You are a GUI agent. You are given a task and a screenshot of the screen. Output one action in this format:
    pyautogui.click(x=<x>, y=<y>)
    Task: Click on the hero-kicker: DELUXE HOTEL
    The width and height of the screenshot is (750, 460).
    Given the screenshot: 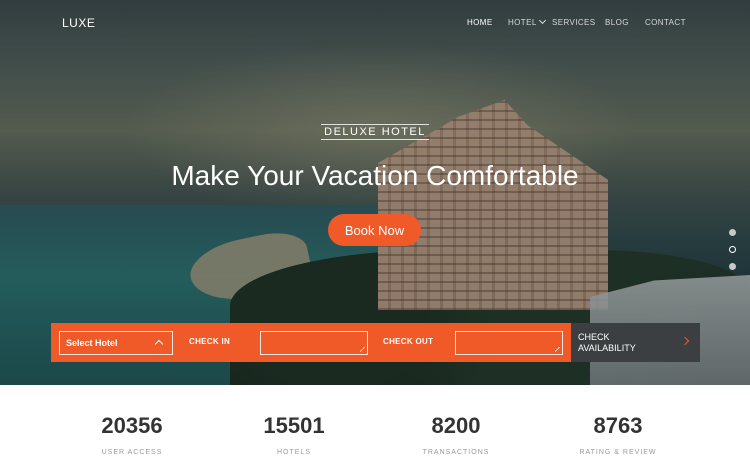 What is the action you would take?
    pyautogui.click(x=375, y=131)
    